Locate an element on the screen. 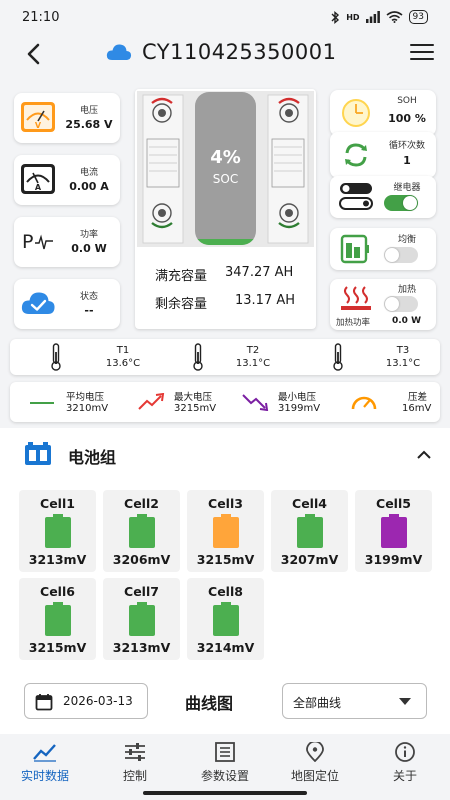 The width and height of the screenshot is (450, 800). battery-cell: Cell5 3199mV is located at coordinates (393, 531).